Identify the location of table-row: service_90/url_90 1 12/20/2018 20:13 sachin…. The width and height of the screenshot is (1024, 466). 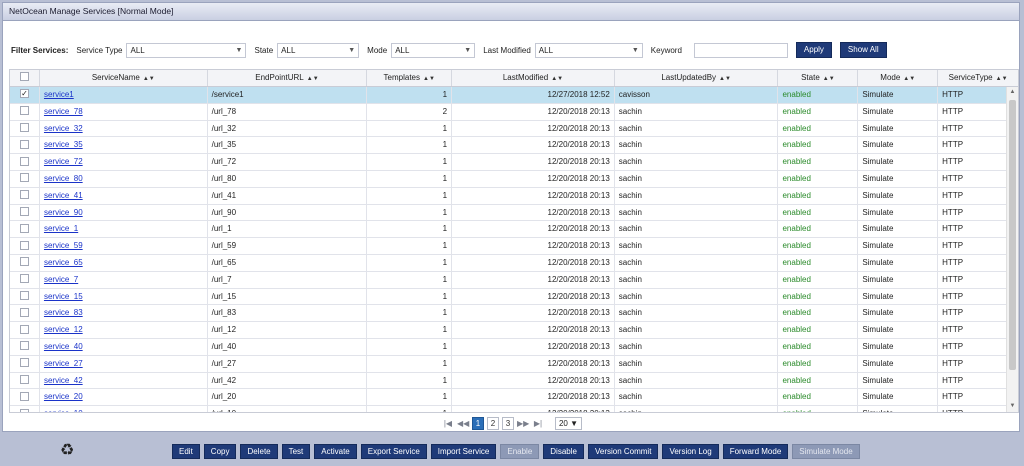
(514, 213).